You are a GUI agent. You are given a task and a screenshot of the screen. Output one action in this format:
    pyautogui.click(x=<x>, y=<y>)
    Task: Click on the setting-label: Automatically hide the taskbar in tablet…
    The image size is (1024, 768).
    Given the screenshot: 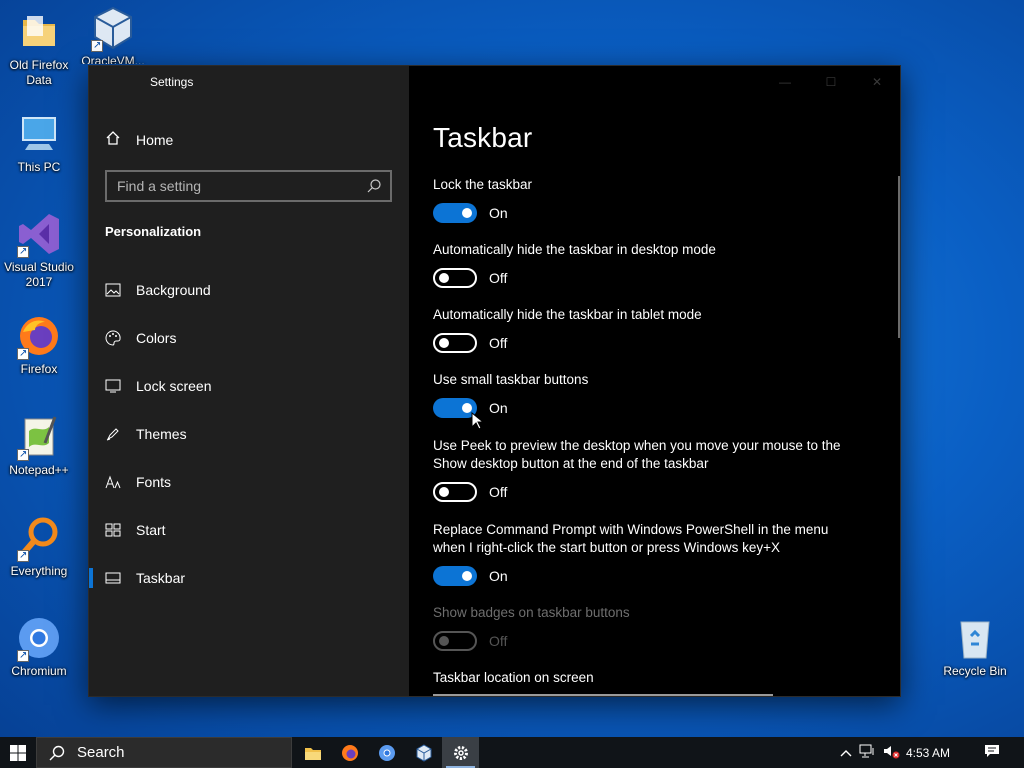 What is the action you would take?
    pyautogui.click(x=567, y=314)
    